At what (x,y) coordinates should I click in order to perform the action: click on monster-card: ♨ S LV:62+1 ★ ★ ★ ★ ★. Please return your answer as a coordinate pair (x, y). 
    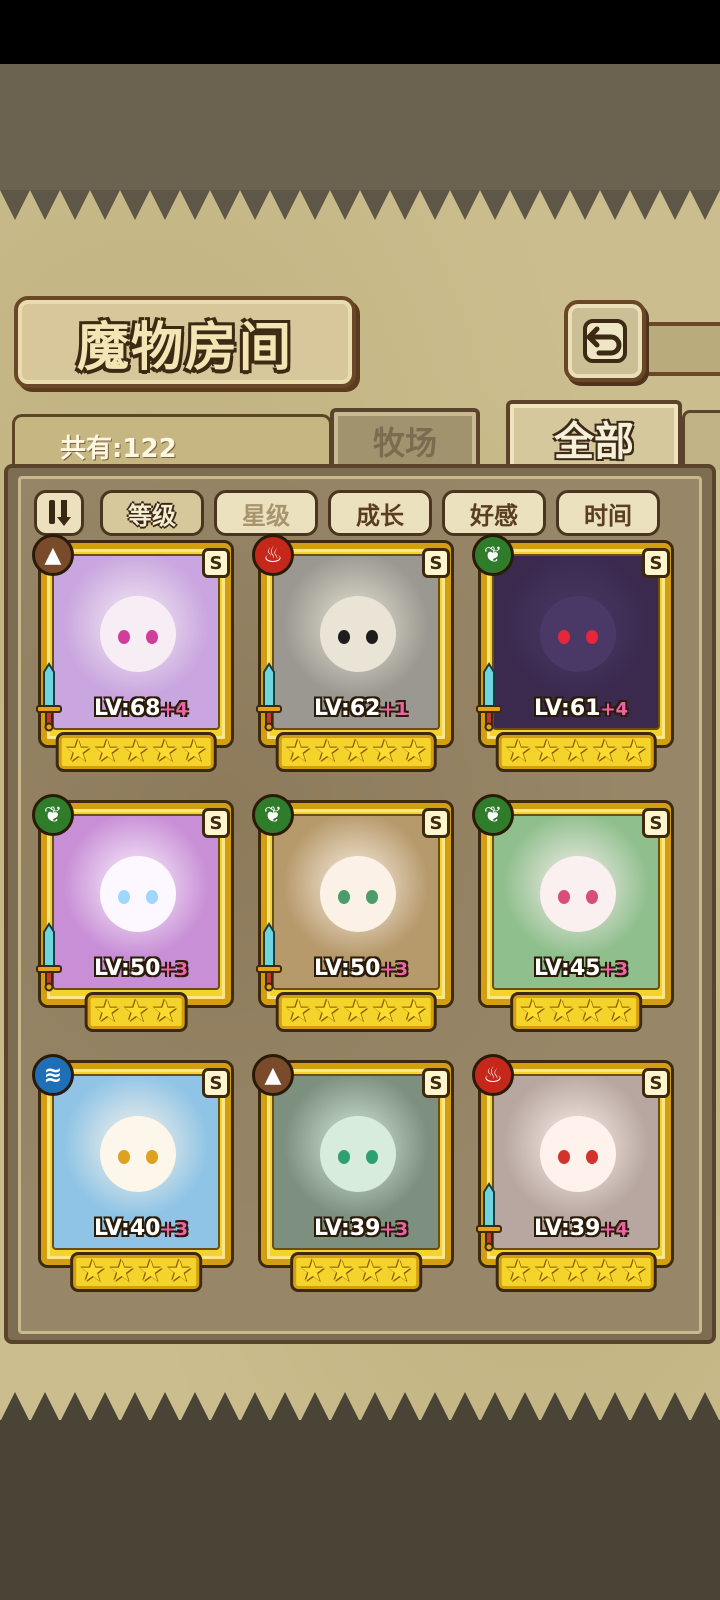
    Looking at the image, I should click on (353, 655).